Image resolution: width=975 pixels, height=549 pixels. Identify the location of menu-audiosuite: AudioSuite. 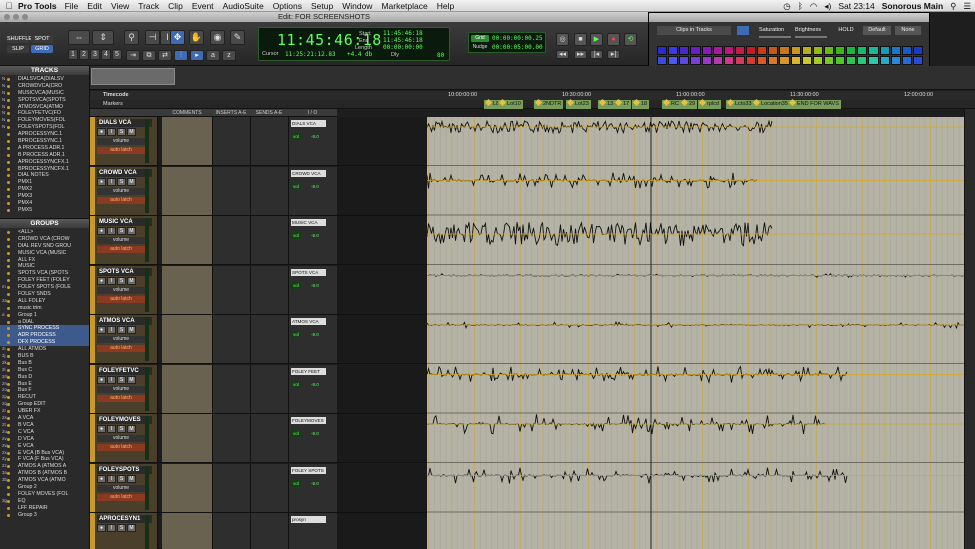
(243, 6).